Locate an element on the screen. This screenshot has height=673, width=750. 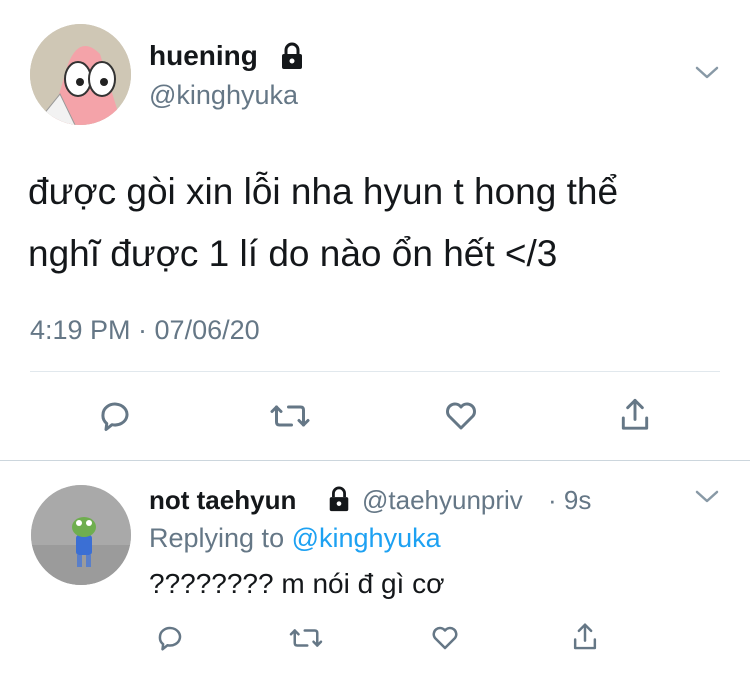
timestamp: 4:19 PM · 07/06/20 is located at coordinates (145, 330).